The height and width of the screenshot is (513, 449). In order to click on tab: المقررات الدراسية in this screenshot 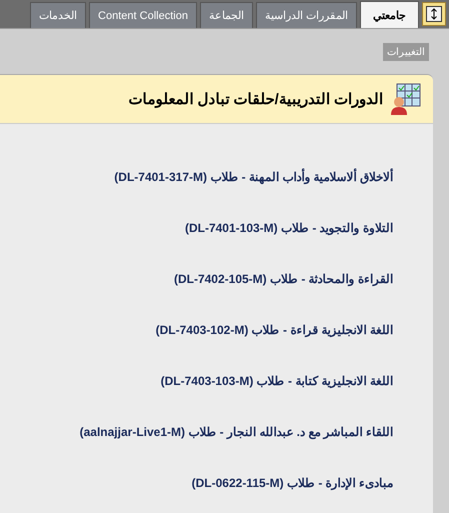, I will do `click(306, 15)`.